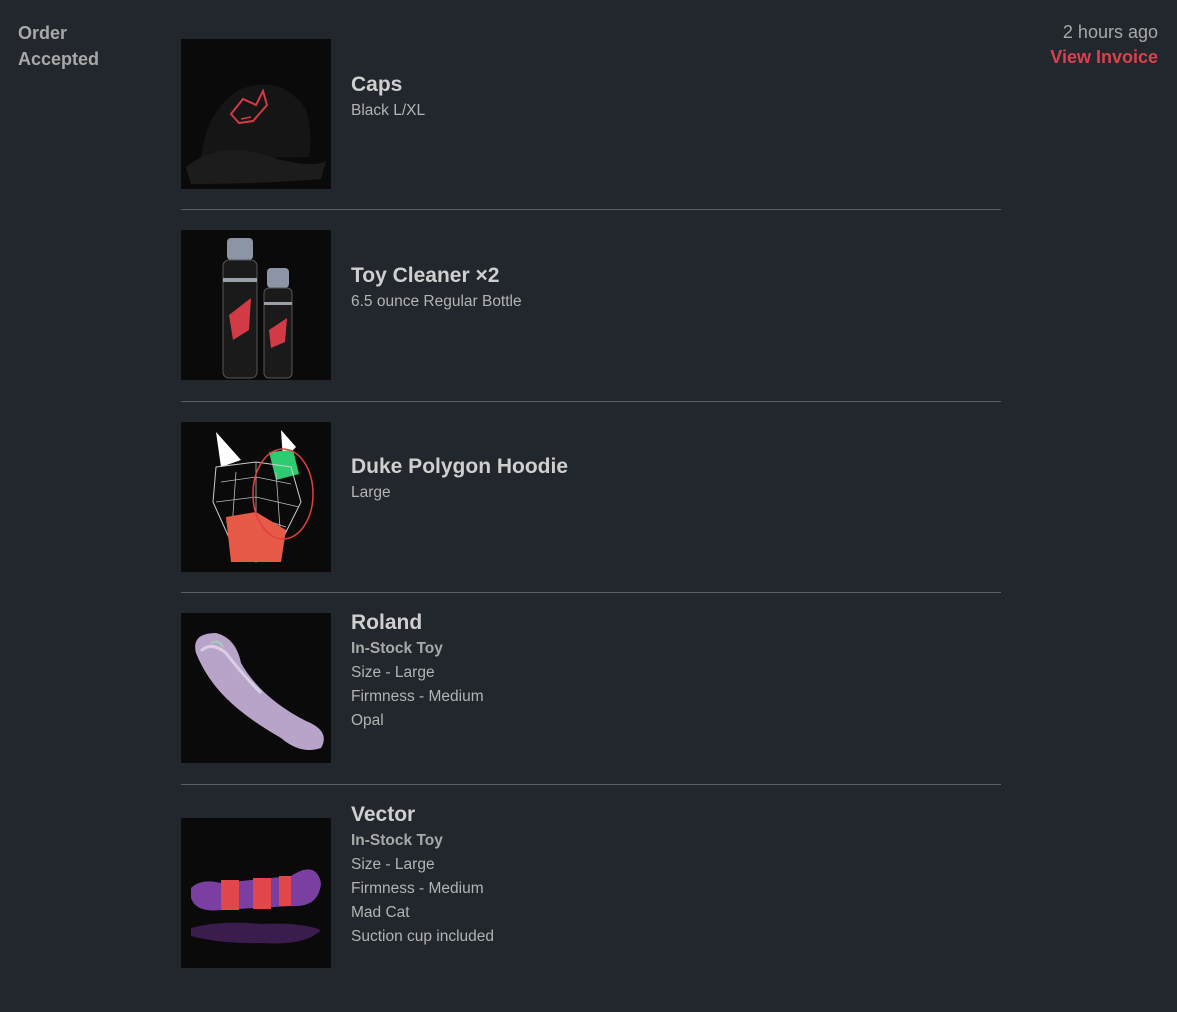  Describe the element at coordinates (256, 688) in the screenshot. I see `opal-toy-image` at that location.